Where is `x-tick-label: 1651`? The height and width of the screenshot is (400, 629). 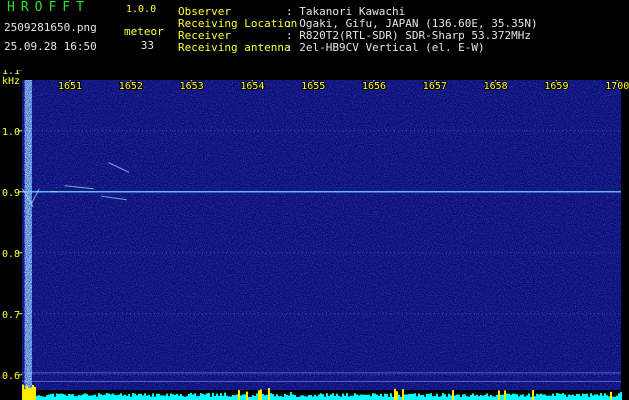
x-tick-label: 1651 is located at coordinates (70, 86).